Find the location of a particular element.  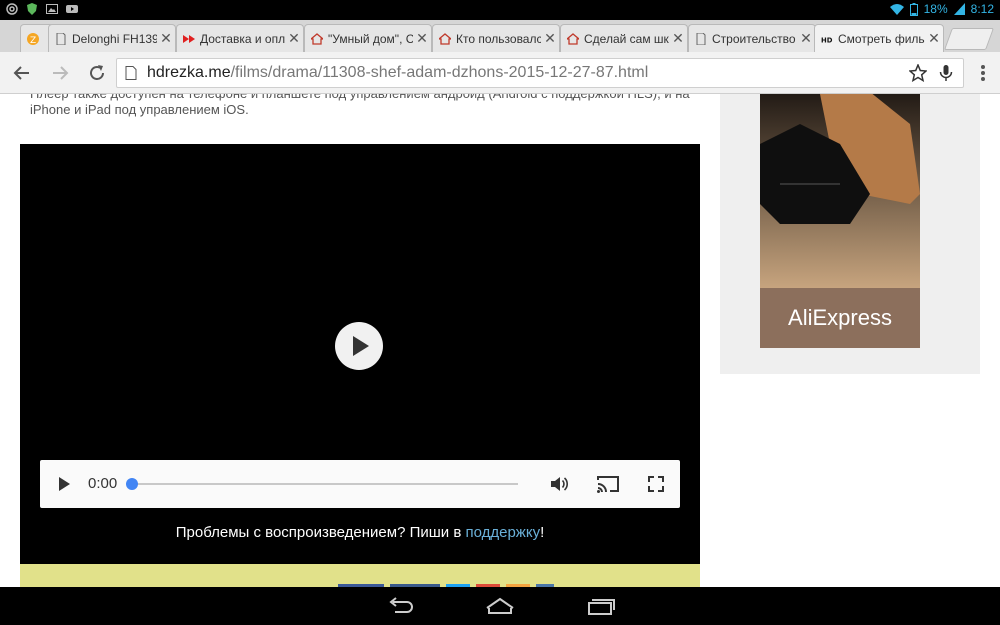

clock: 8:12 is located at coordinates (982, 9).